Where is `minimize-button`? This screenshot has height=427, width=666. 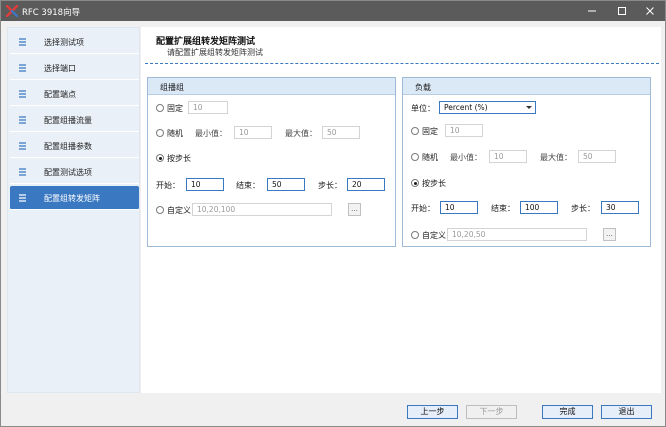
minimize-button is located at coordinates (592, 11).